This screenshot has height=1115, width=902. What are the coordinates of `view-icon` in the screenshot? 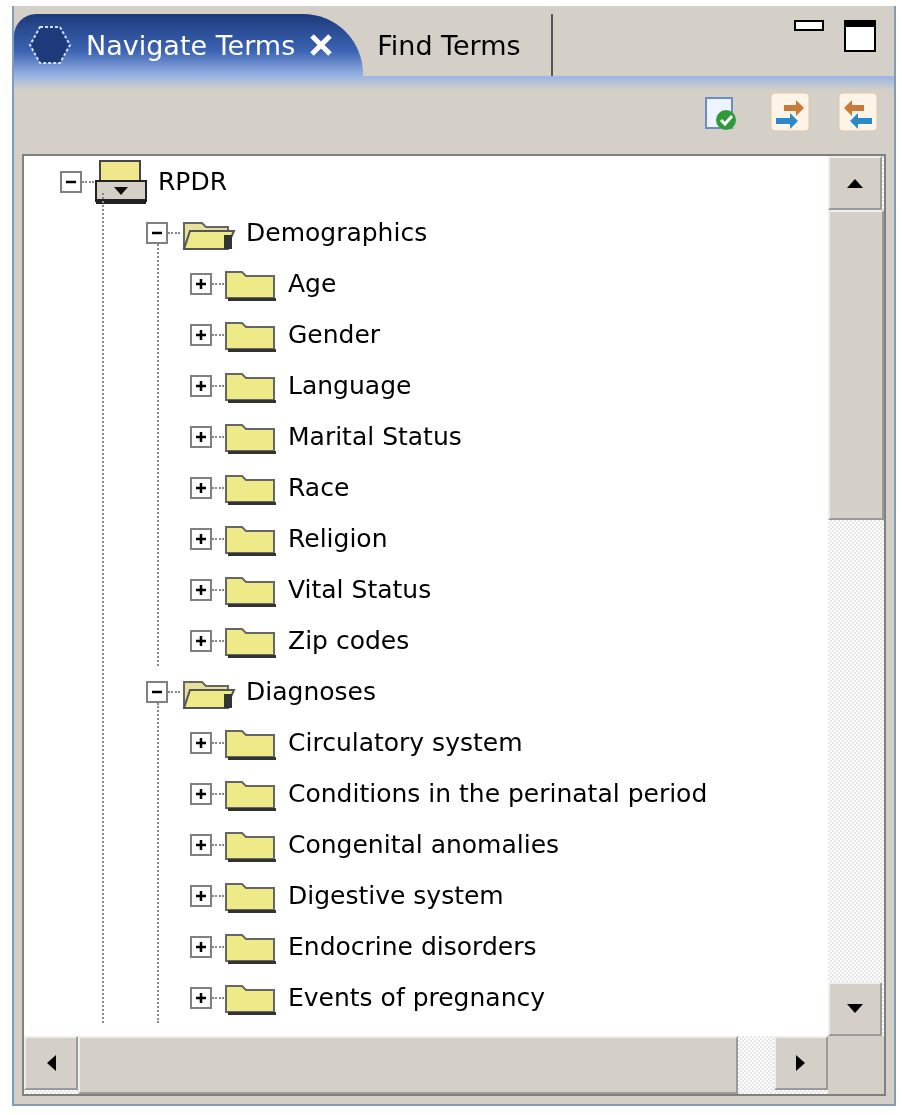 It's located at (50, 45).